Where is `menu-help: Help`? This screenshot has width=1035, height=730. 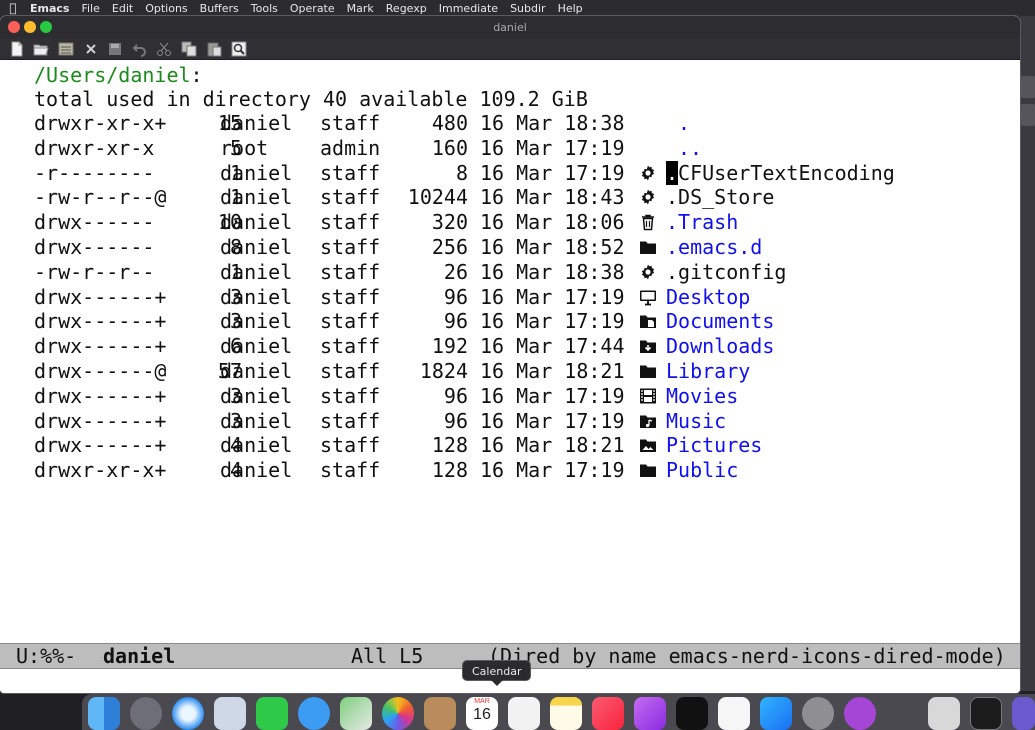 menu-help: Help is located at coordinates (574, 8).